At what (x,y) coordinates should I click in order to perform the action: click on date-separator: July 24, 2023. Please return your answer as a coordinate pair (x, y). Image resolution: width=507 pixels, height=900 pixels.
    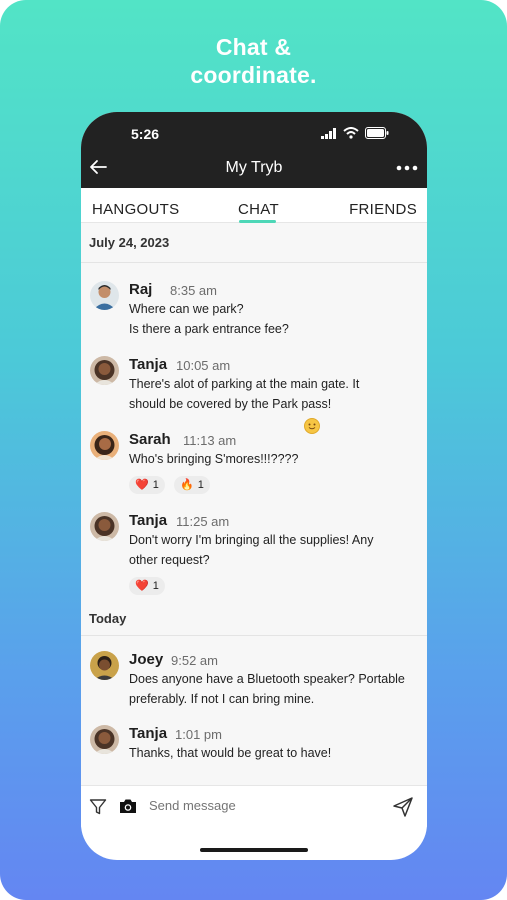
    Looking at the image, I should click on (254, 243).